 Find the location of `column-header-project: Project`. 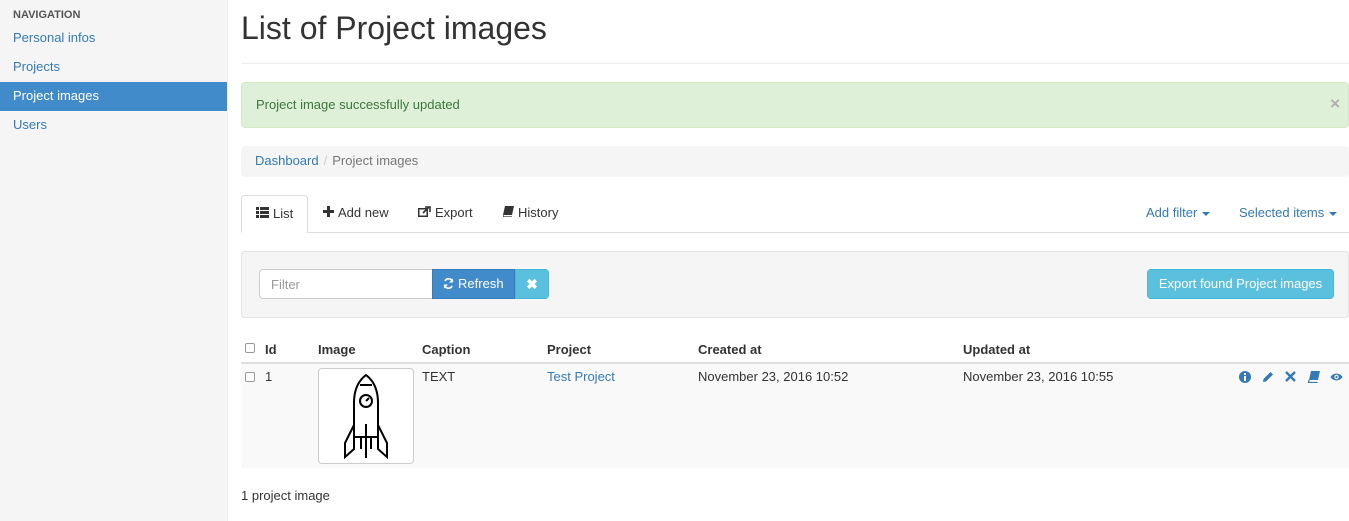

column-header-project: Project is located at coordinates (569, 349).